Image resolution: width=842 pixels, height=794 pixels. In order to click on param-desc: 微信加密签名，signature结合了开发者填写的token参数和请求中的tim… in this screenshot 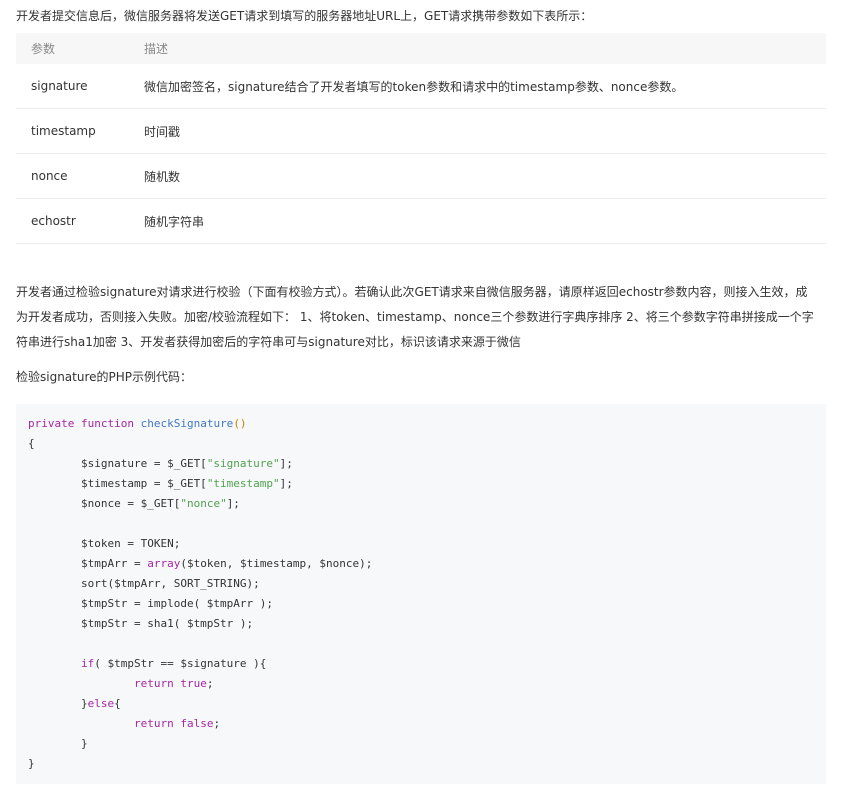, I will do `click(477, 86)`.